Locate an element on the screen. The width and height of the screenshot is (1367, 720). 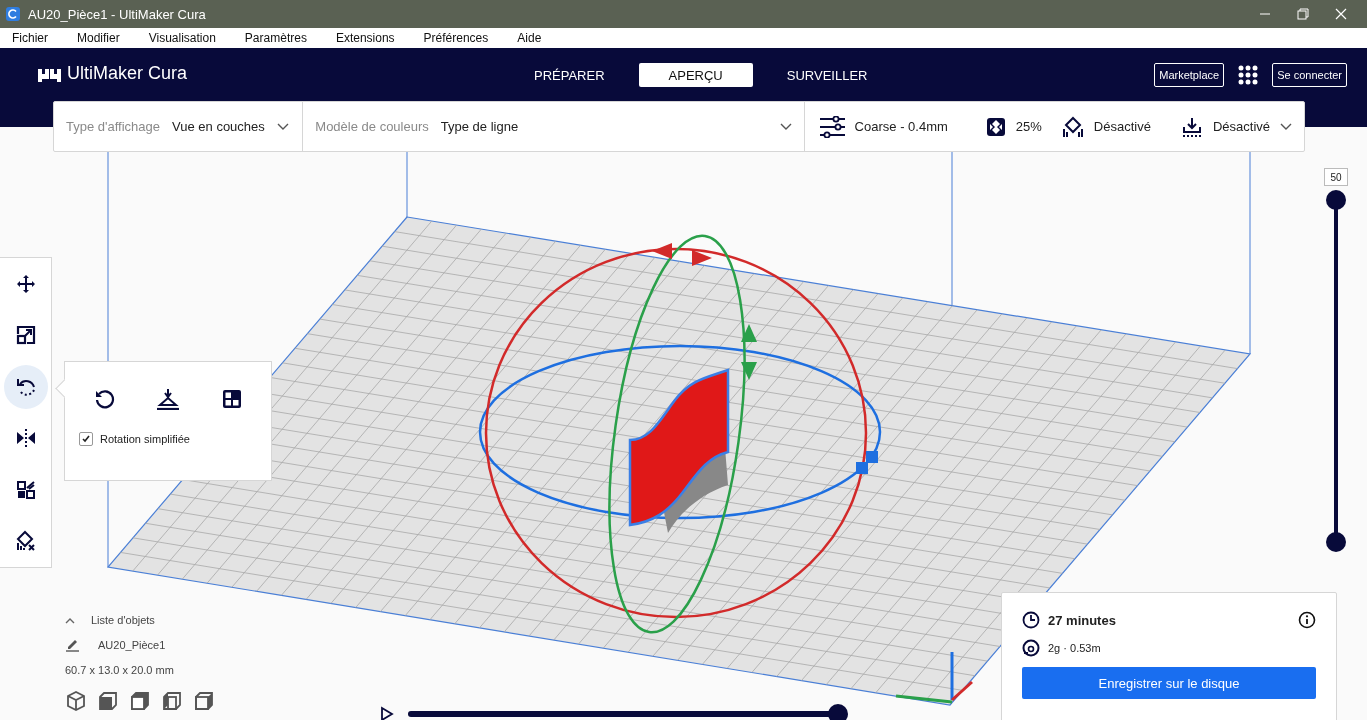
view-type-dropdown: Vue en couches is located at coordinates (230, 126).